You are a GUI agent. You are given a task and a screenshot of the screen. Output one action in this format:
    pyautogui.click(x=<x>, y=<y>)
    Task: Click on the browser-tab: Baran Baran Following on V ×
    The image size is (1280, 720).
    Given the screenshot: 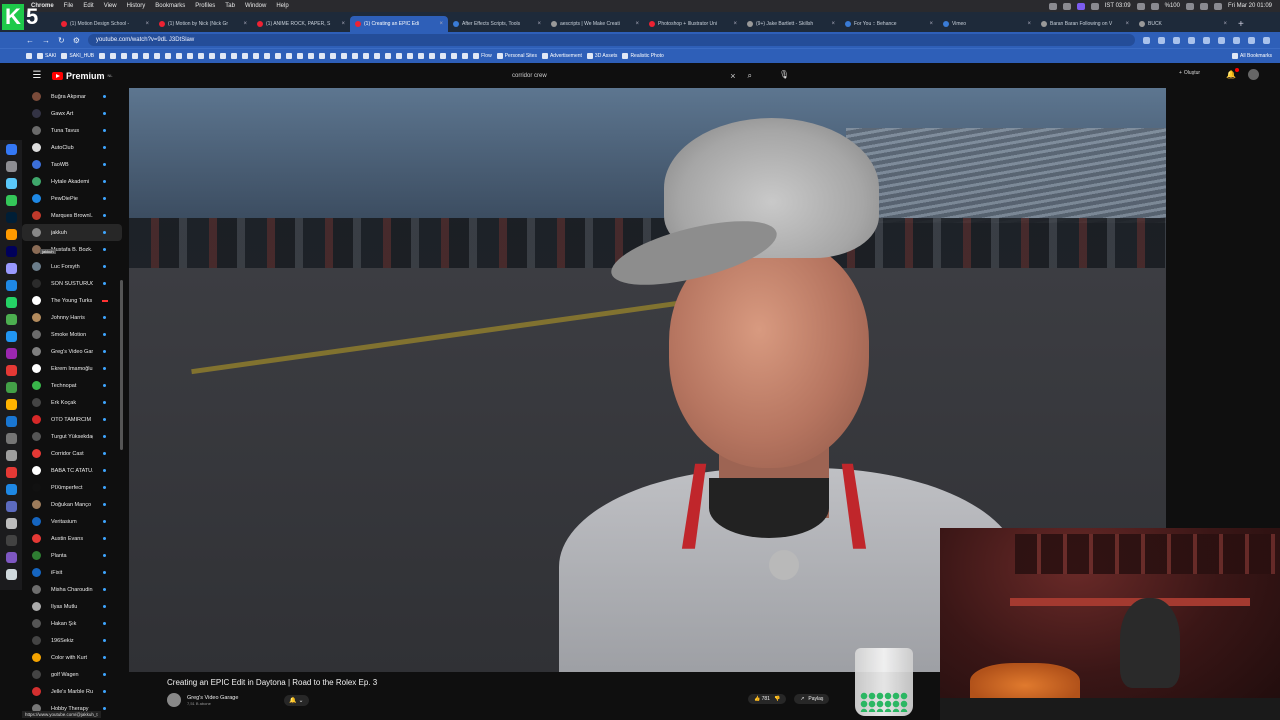 What is the action you would take?
    pyautogui.click(x=1085, y=24)
    